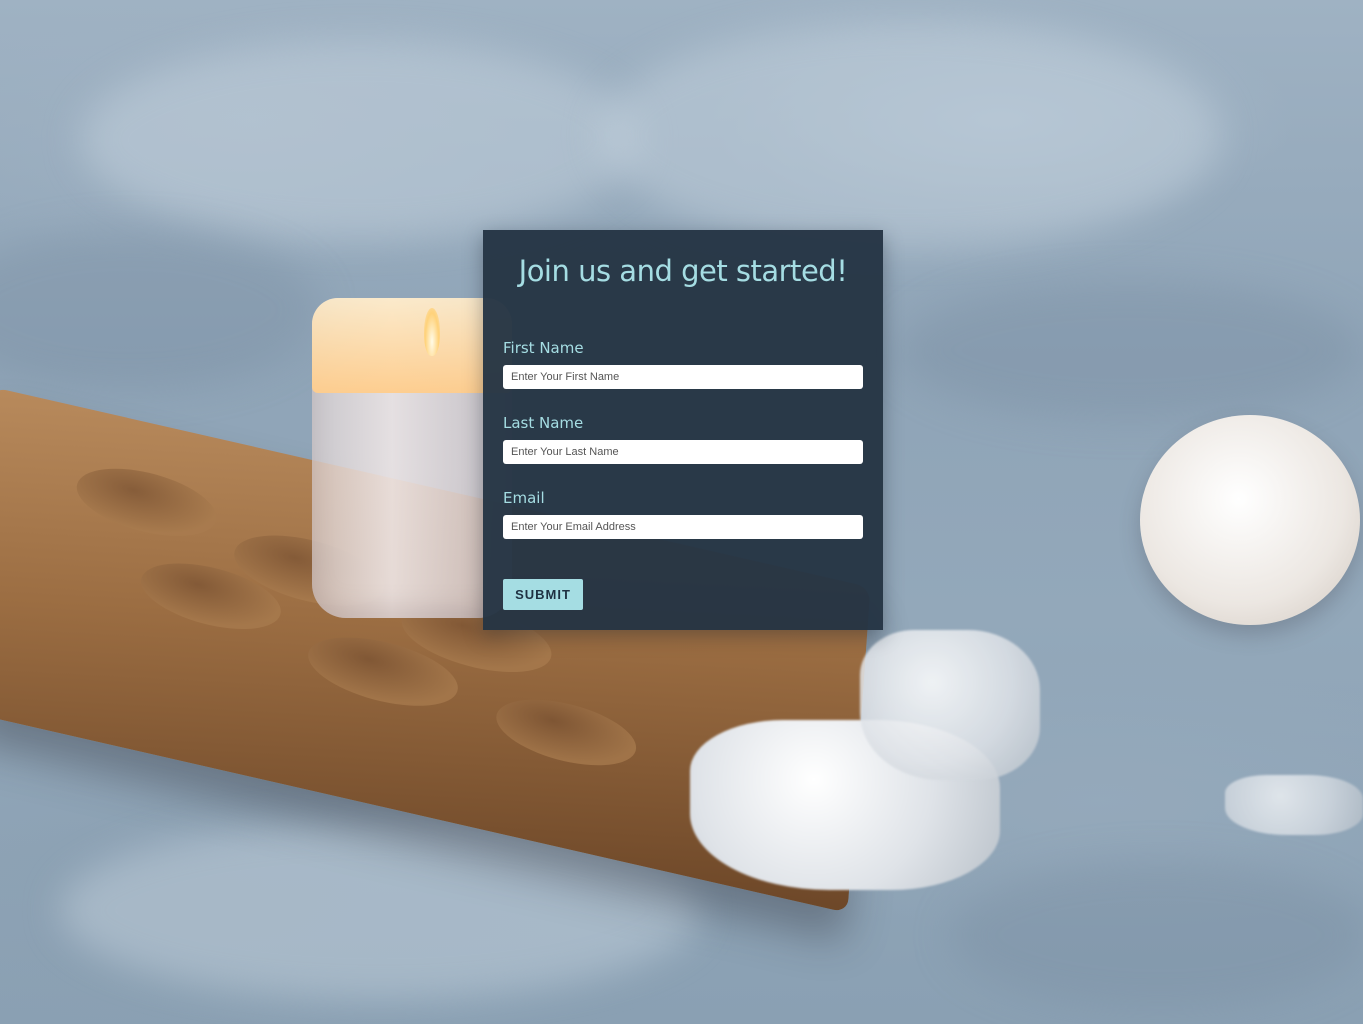 The height and width of the screenshot is (1024, 1363). Describe the element at coordinates (683, 271) in the screenshot. I see `form-title: Join us and get started!` at that location.